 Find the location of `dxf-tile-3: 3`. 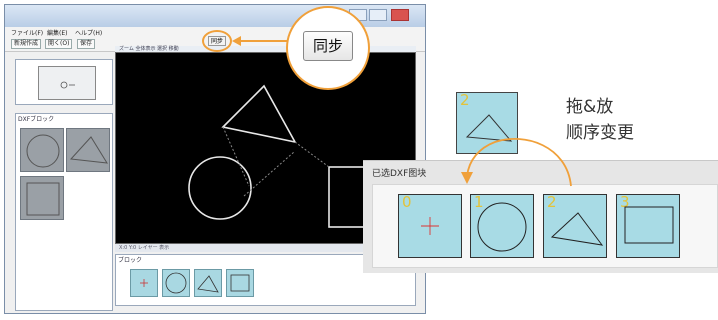

dxf-tile-3: 3 is located at coordinates (648, 225).